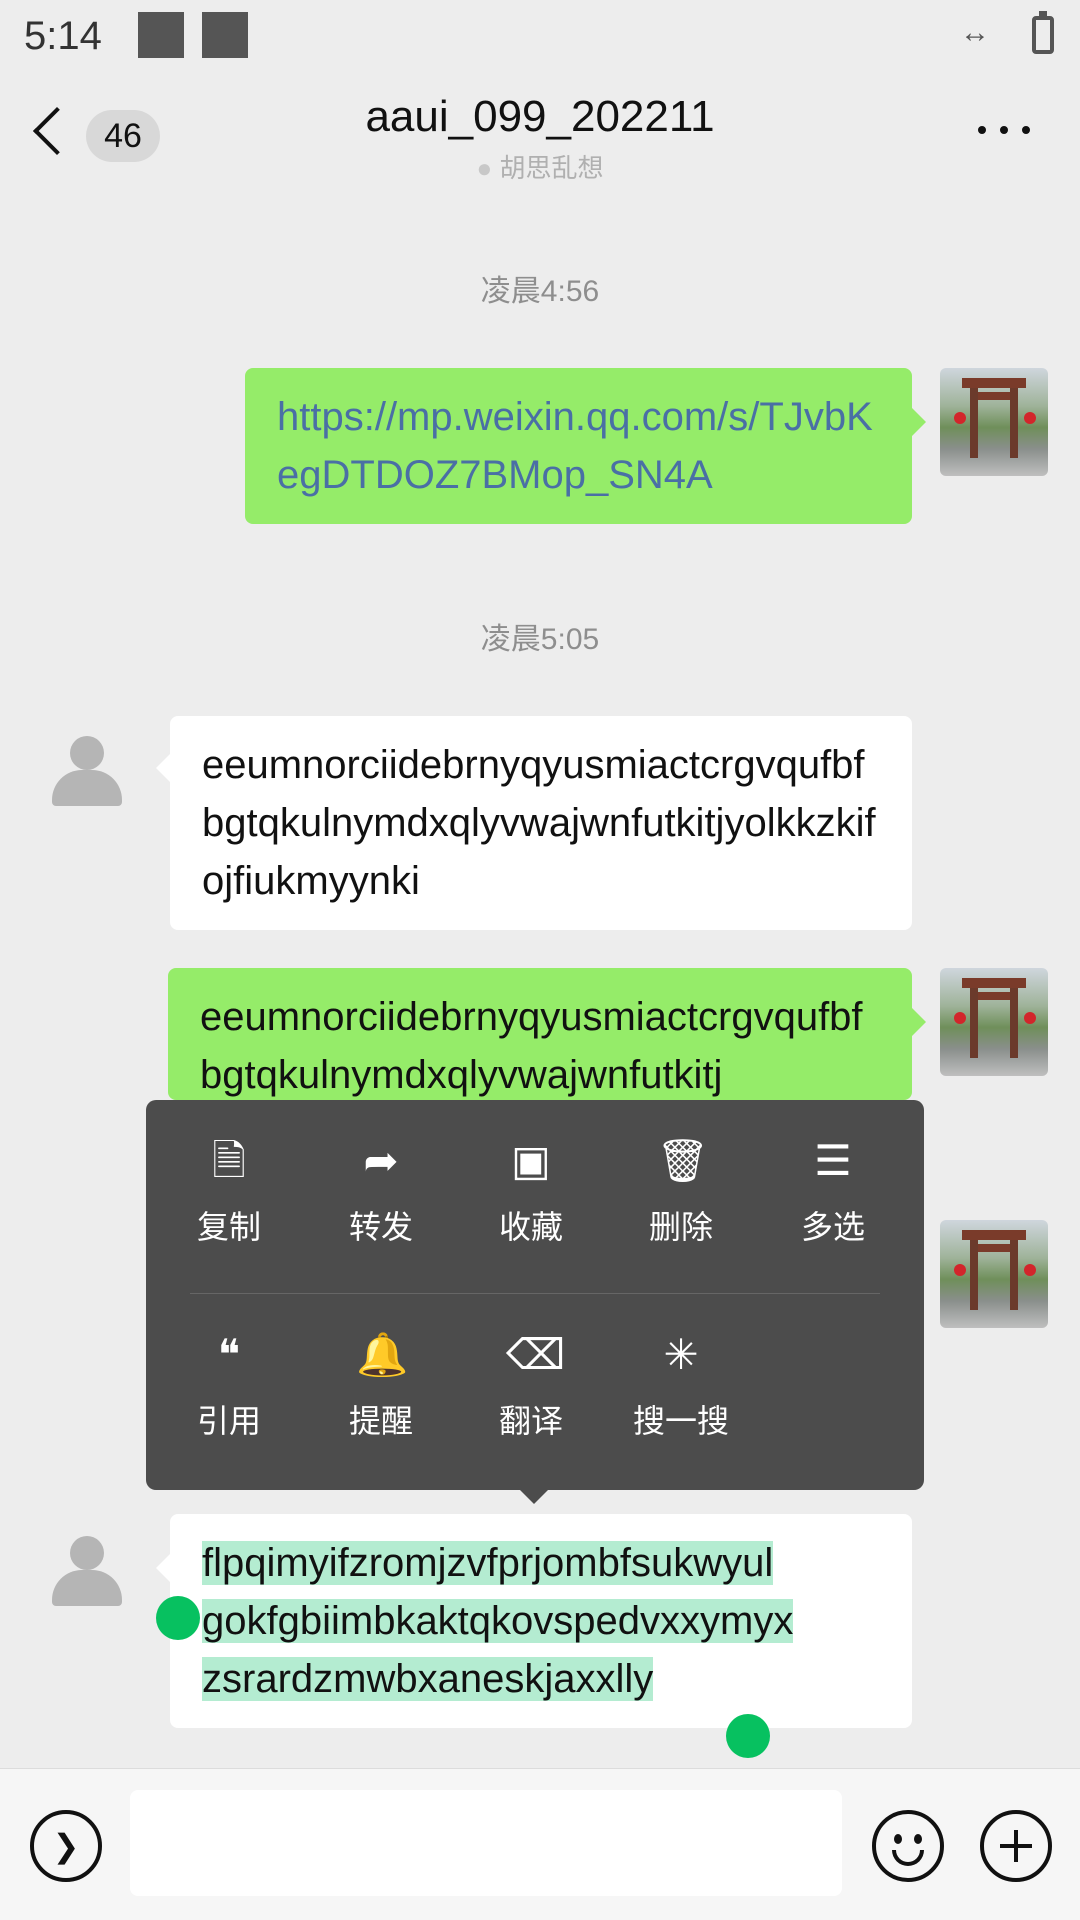 Image resolution: width=1080 pixels, height=1920 pixels. I want to click on message-input, so click(486, 1843).